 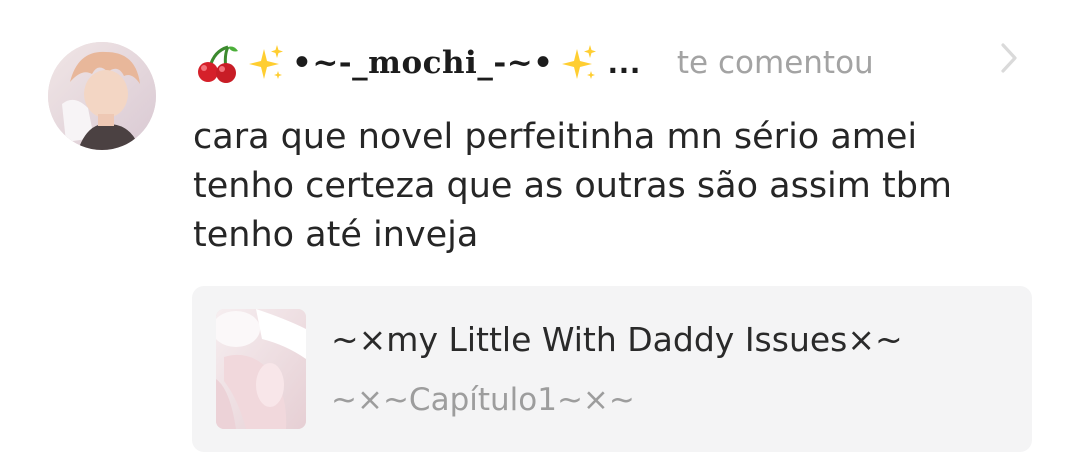 I want to click on chevron-right-icon, so click(x=1009, y=58).